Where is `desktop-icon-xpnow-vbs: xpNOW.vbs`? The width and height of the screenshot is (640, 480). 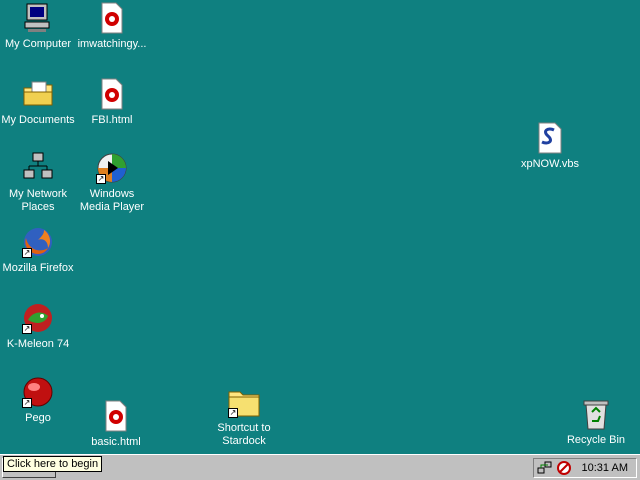 desktop-icon-xpnow-vbs: xpNOW.vbs is located at coordinates (550, 146).